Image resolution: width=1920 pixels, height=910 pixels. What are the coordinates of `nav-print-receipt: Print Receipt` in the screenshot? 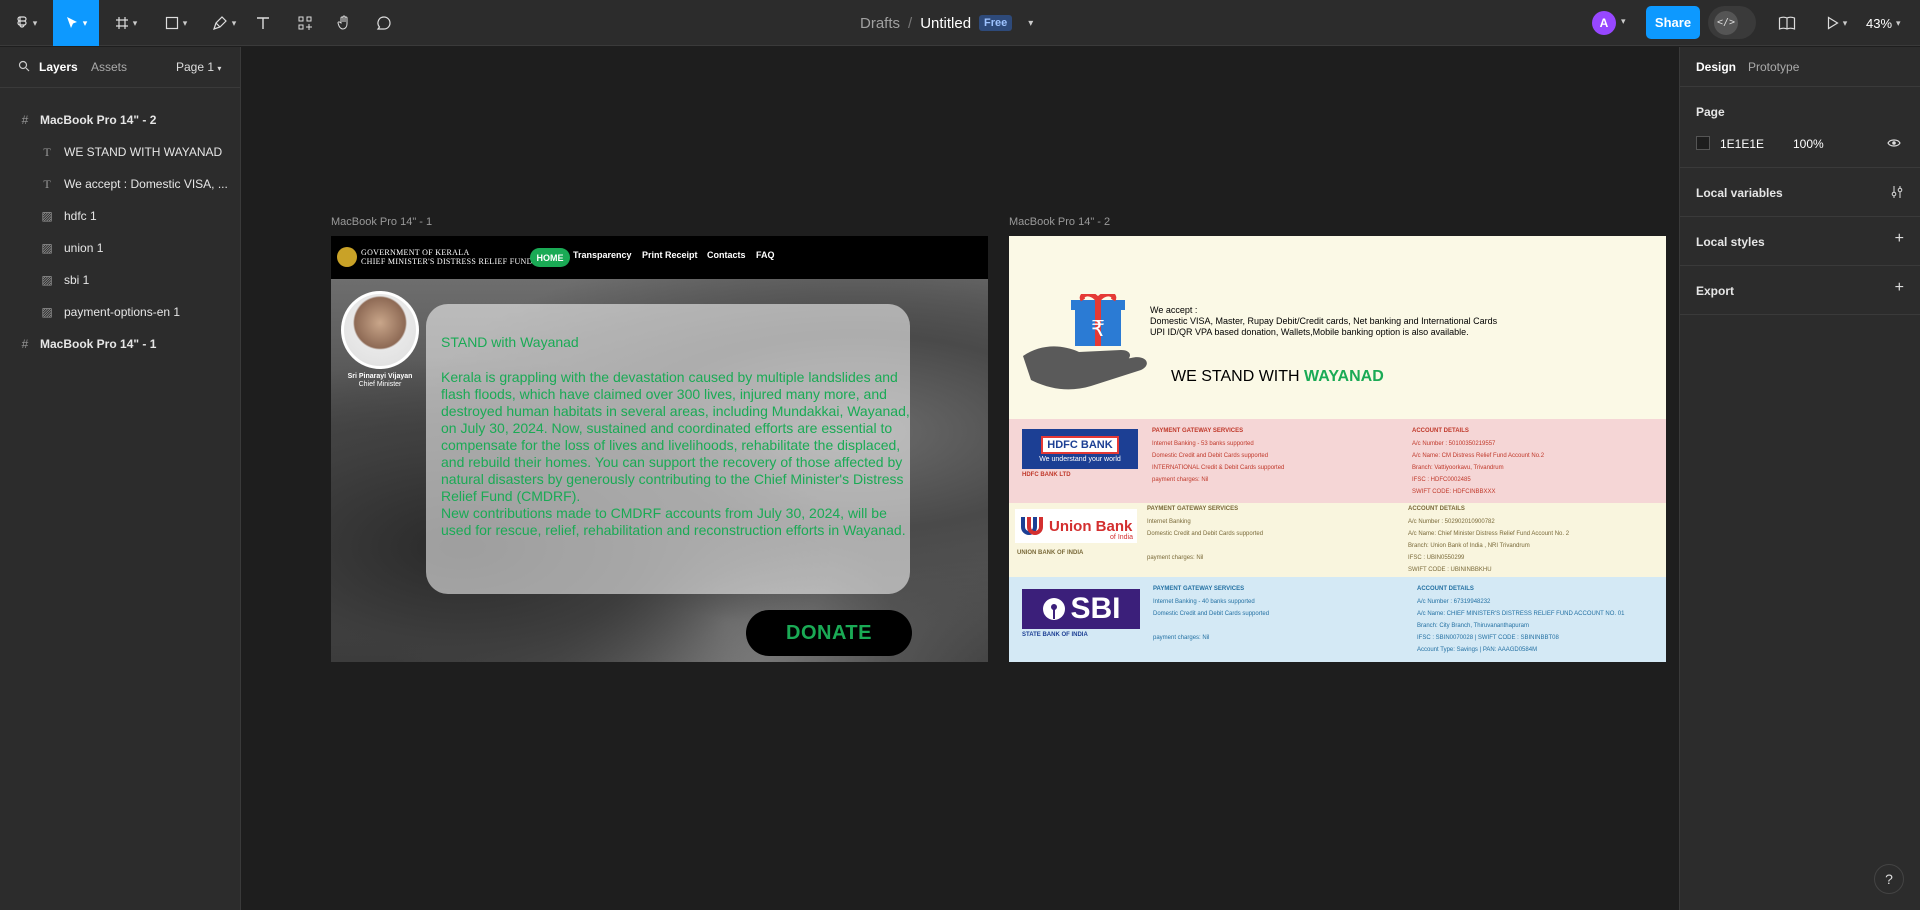 It's located at (670, 255).